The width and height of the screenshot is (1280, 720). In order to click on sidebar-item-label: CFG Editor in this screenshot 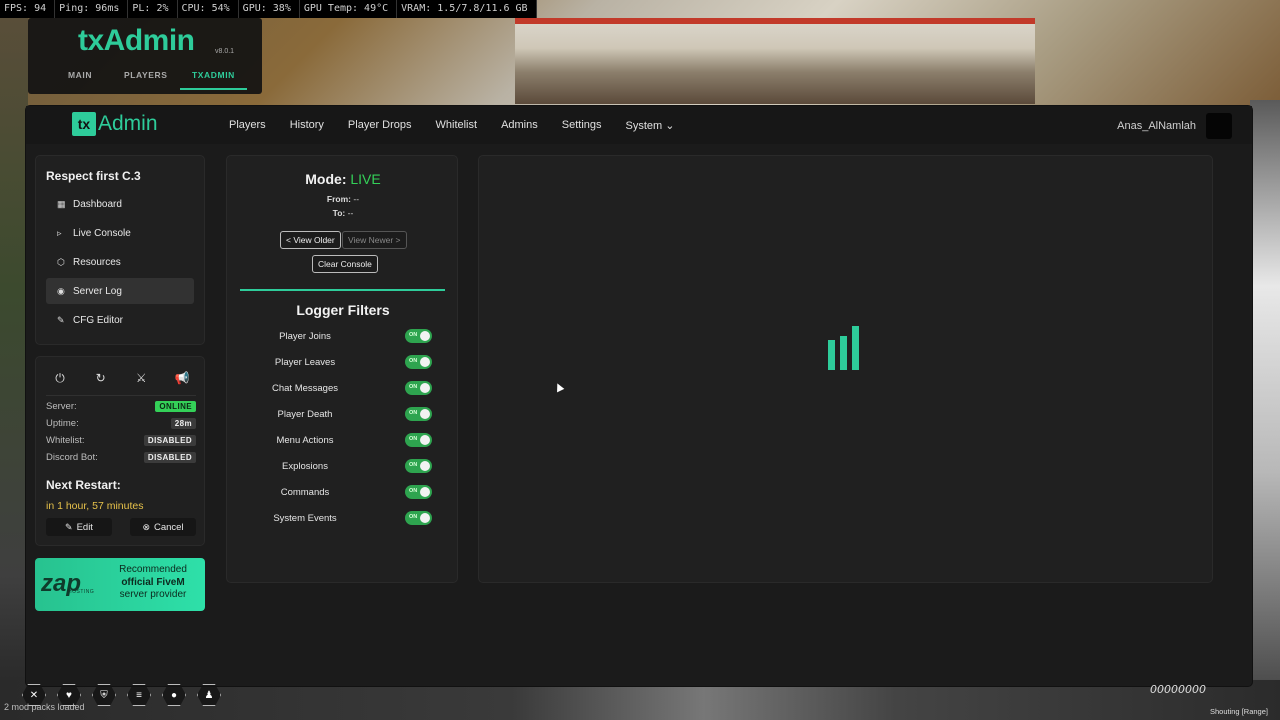, I will do `click(98, 320)`.